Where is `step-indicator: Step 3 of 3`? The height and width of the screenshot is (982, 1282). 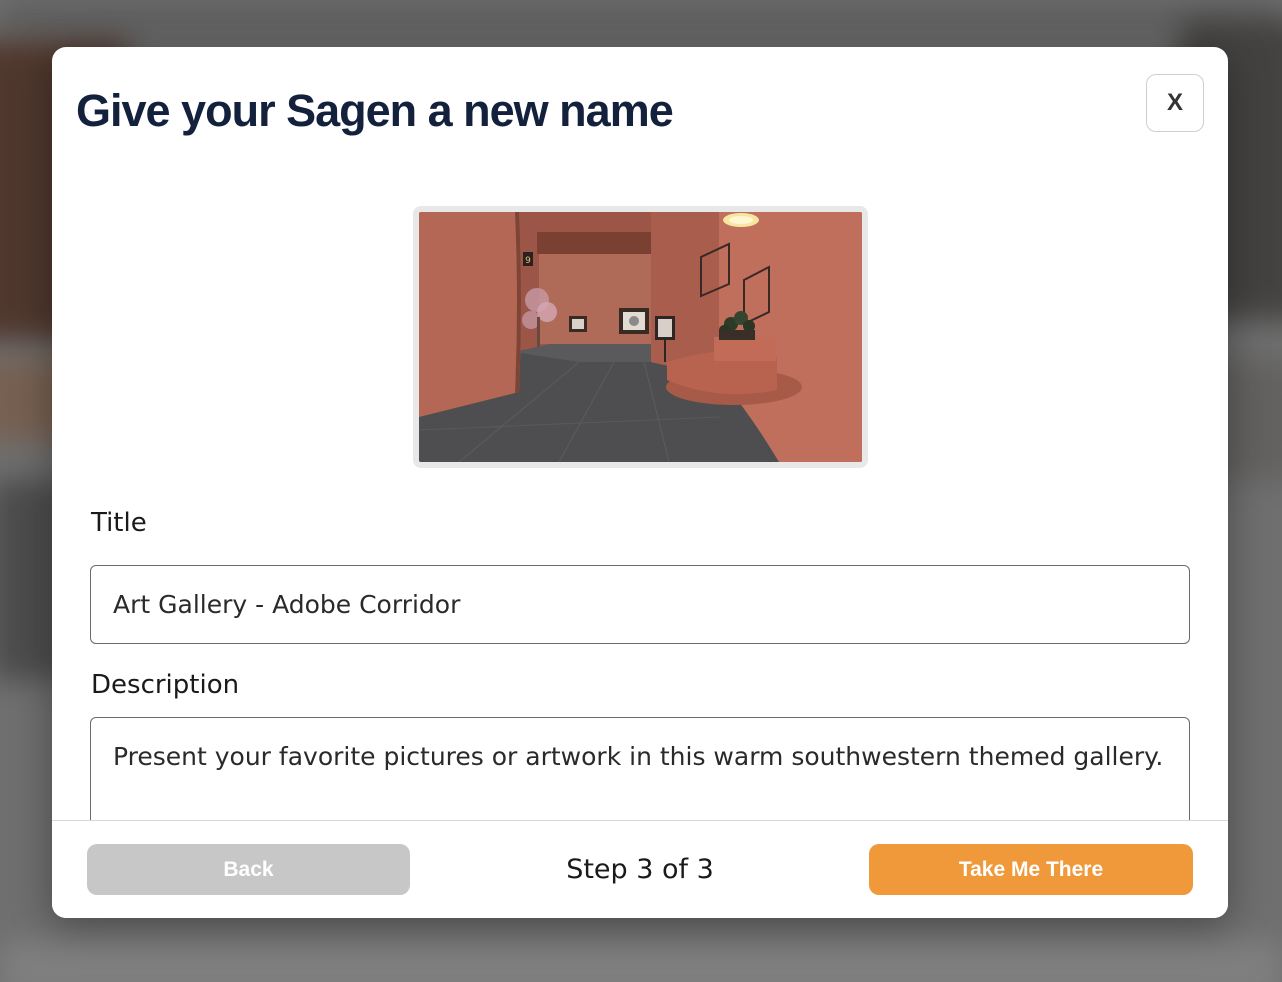 step-indicator: Step 3 of 3 is located at coordinates (640, 869).